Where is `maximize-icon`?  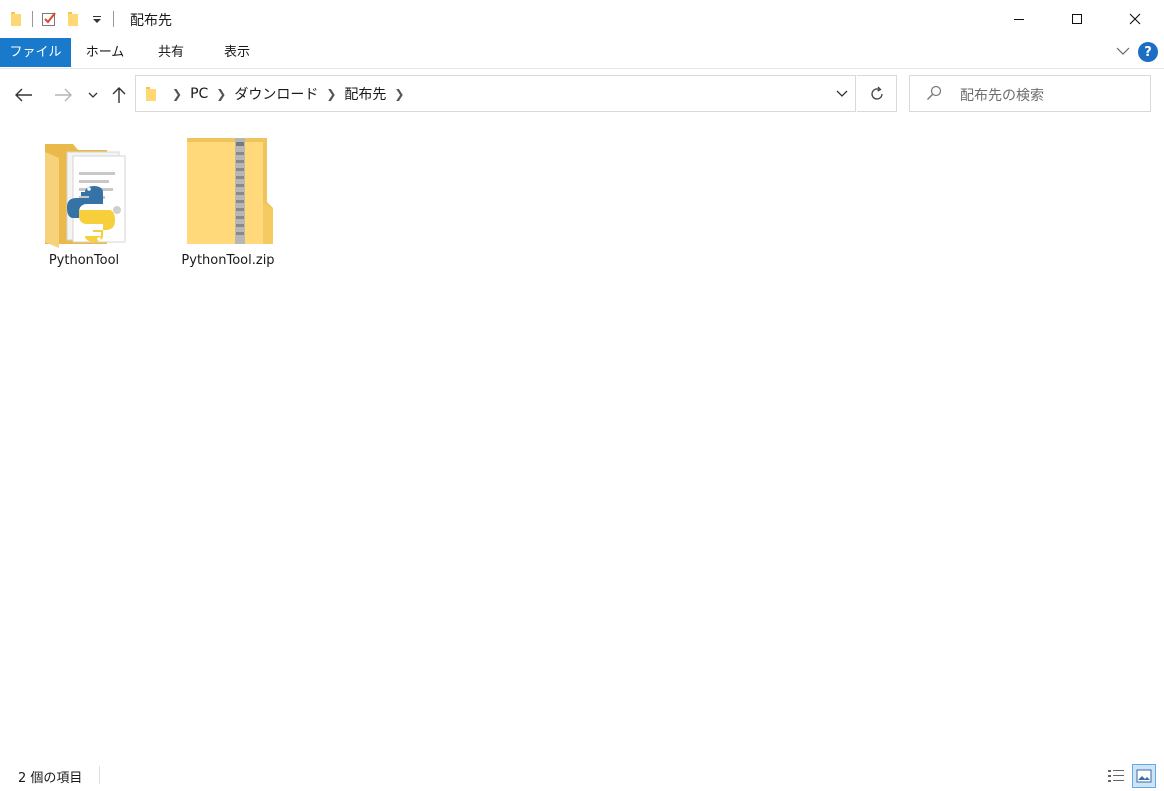 maximize-icon is located at coordinates (1077, 19).